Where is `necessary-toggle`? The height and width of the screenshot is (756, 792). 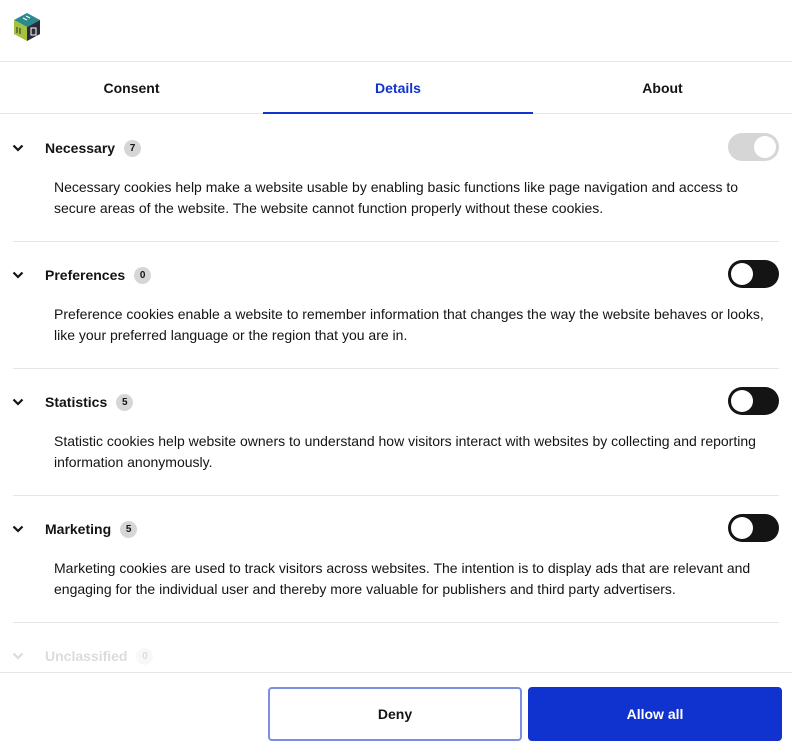
necessary-toggle is located at coordinates (753, 147).